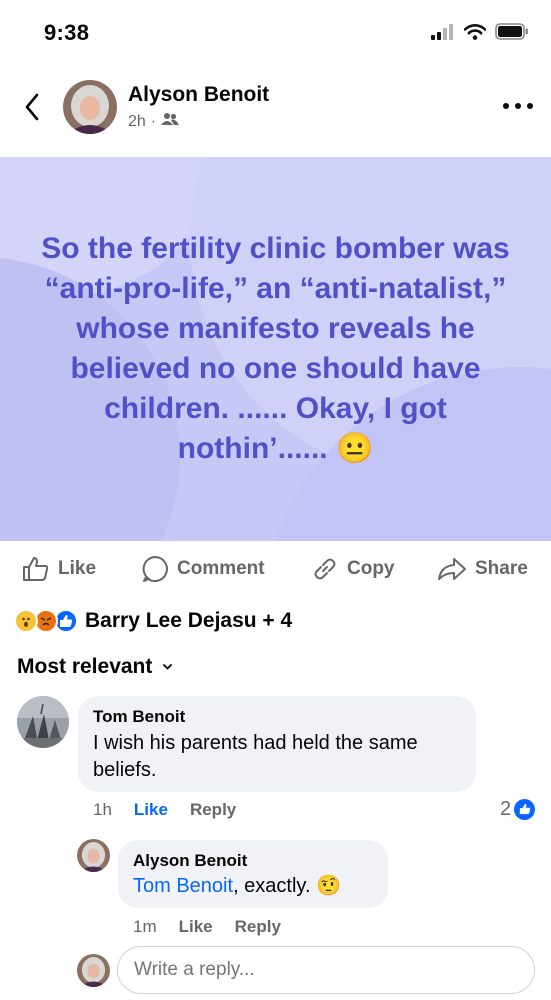 The height and width of the screenshot is (1000, 551). I want to click on reply-input, so click(326, 970).